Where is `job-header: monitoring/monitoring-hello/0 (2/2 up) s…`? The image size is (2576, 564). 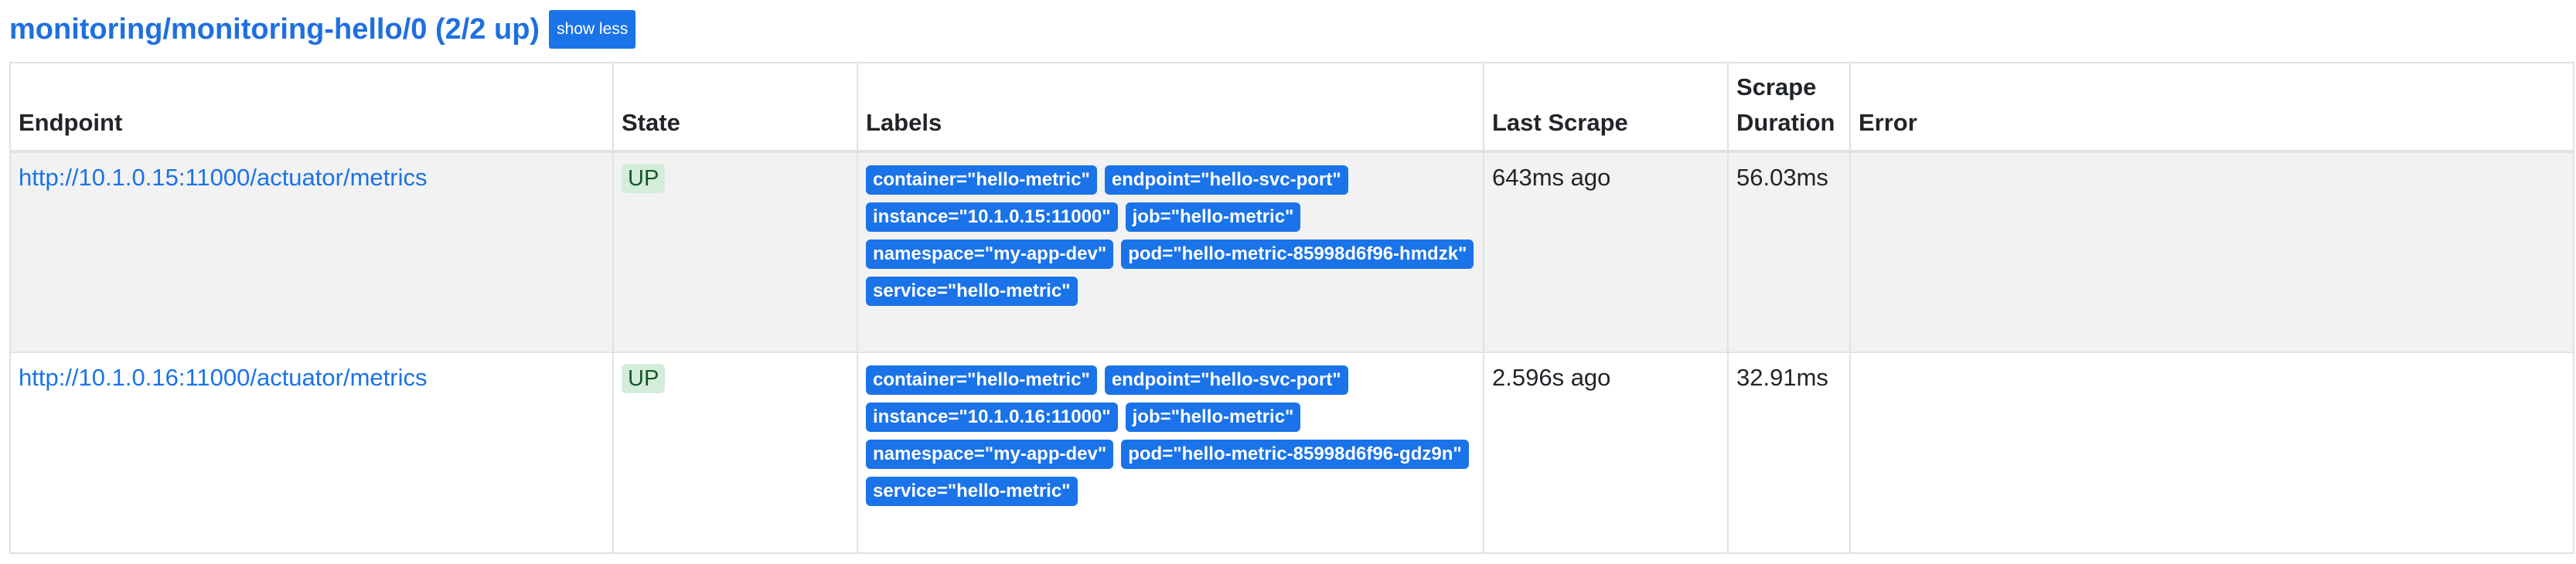
job-header: monitoring/monitoring-hello/0 (2/2 up) s… is located at coordinates (322, 29).